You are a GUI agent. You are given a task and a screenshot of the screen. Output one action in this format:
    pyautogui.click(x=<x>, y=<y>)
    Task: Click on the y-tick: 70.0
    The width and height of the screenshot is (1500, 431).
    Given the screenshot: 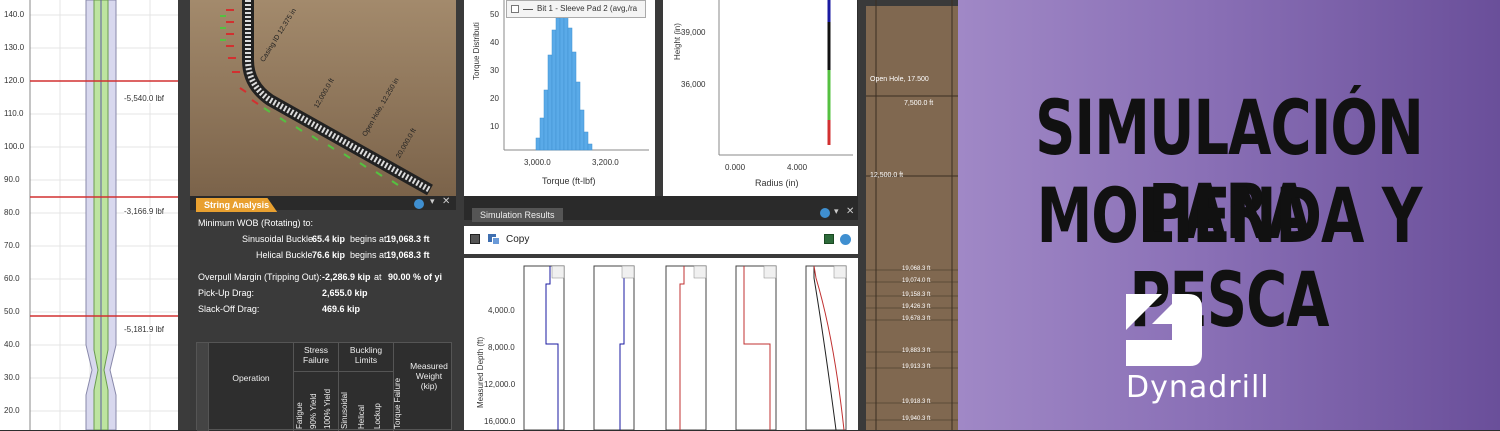 What is the action you would take?
    pyautogui.click(x=12, y=245)
    